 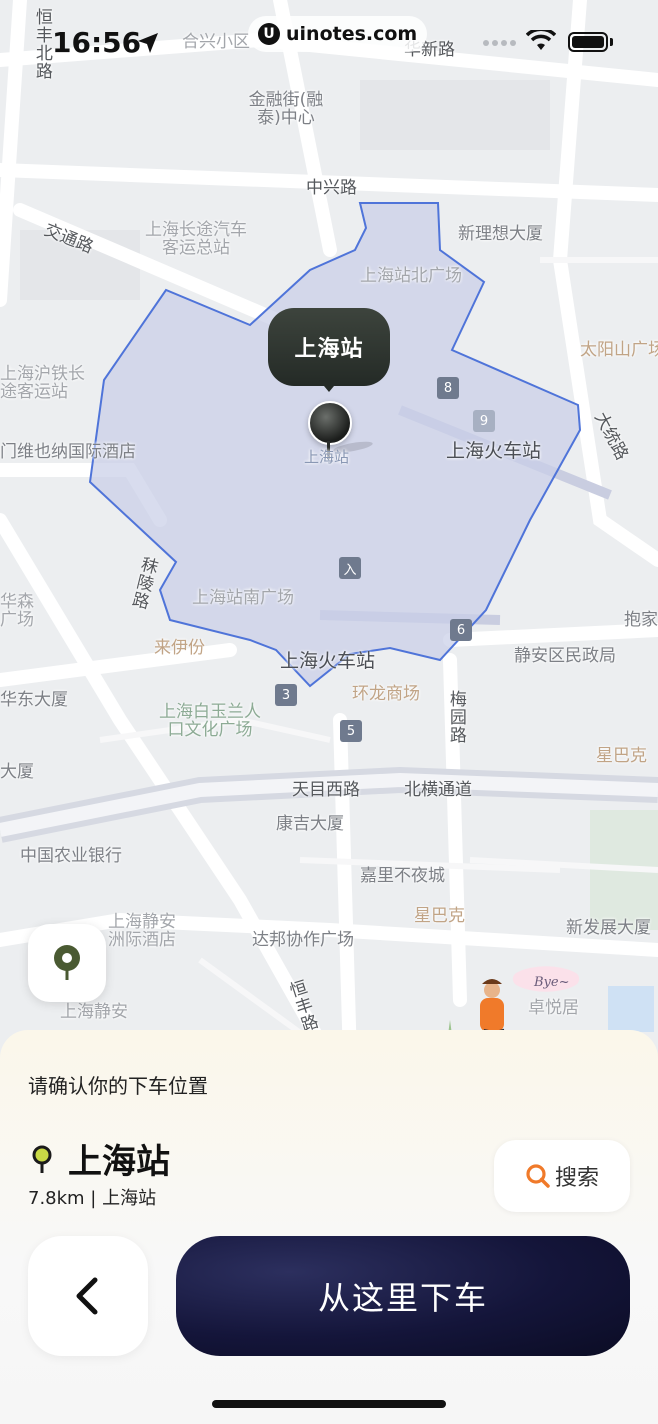 I want to click on poi-label: 华森广场, so click(x=17, y=611).